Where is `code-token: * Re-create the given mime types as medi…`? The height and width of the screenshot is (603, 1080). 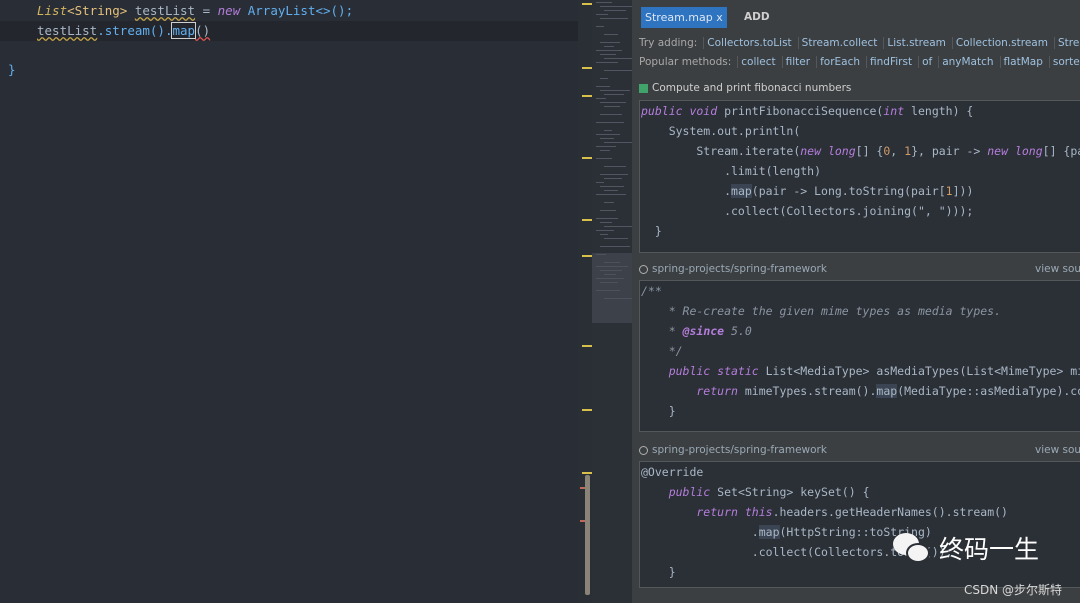 code-token: * Re-create the given mime types as medi… is located at coordinates (821, 311).